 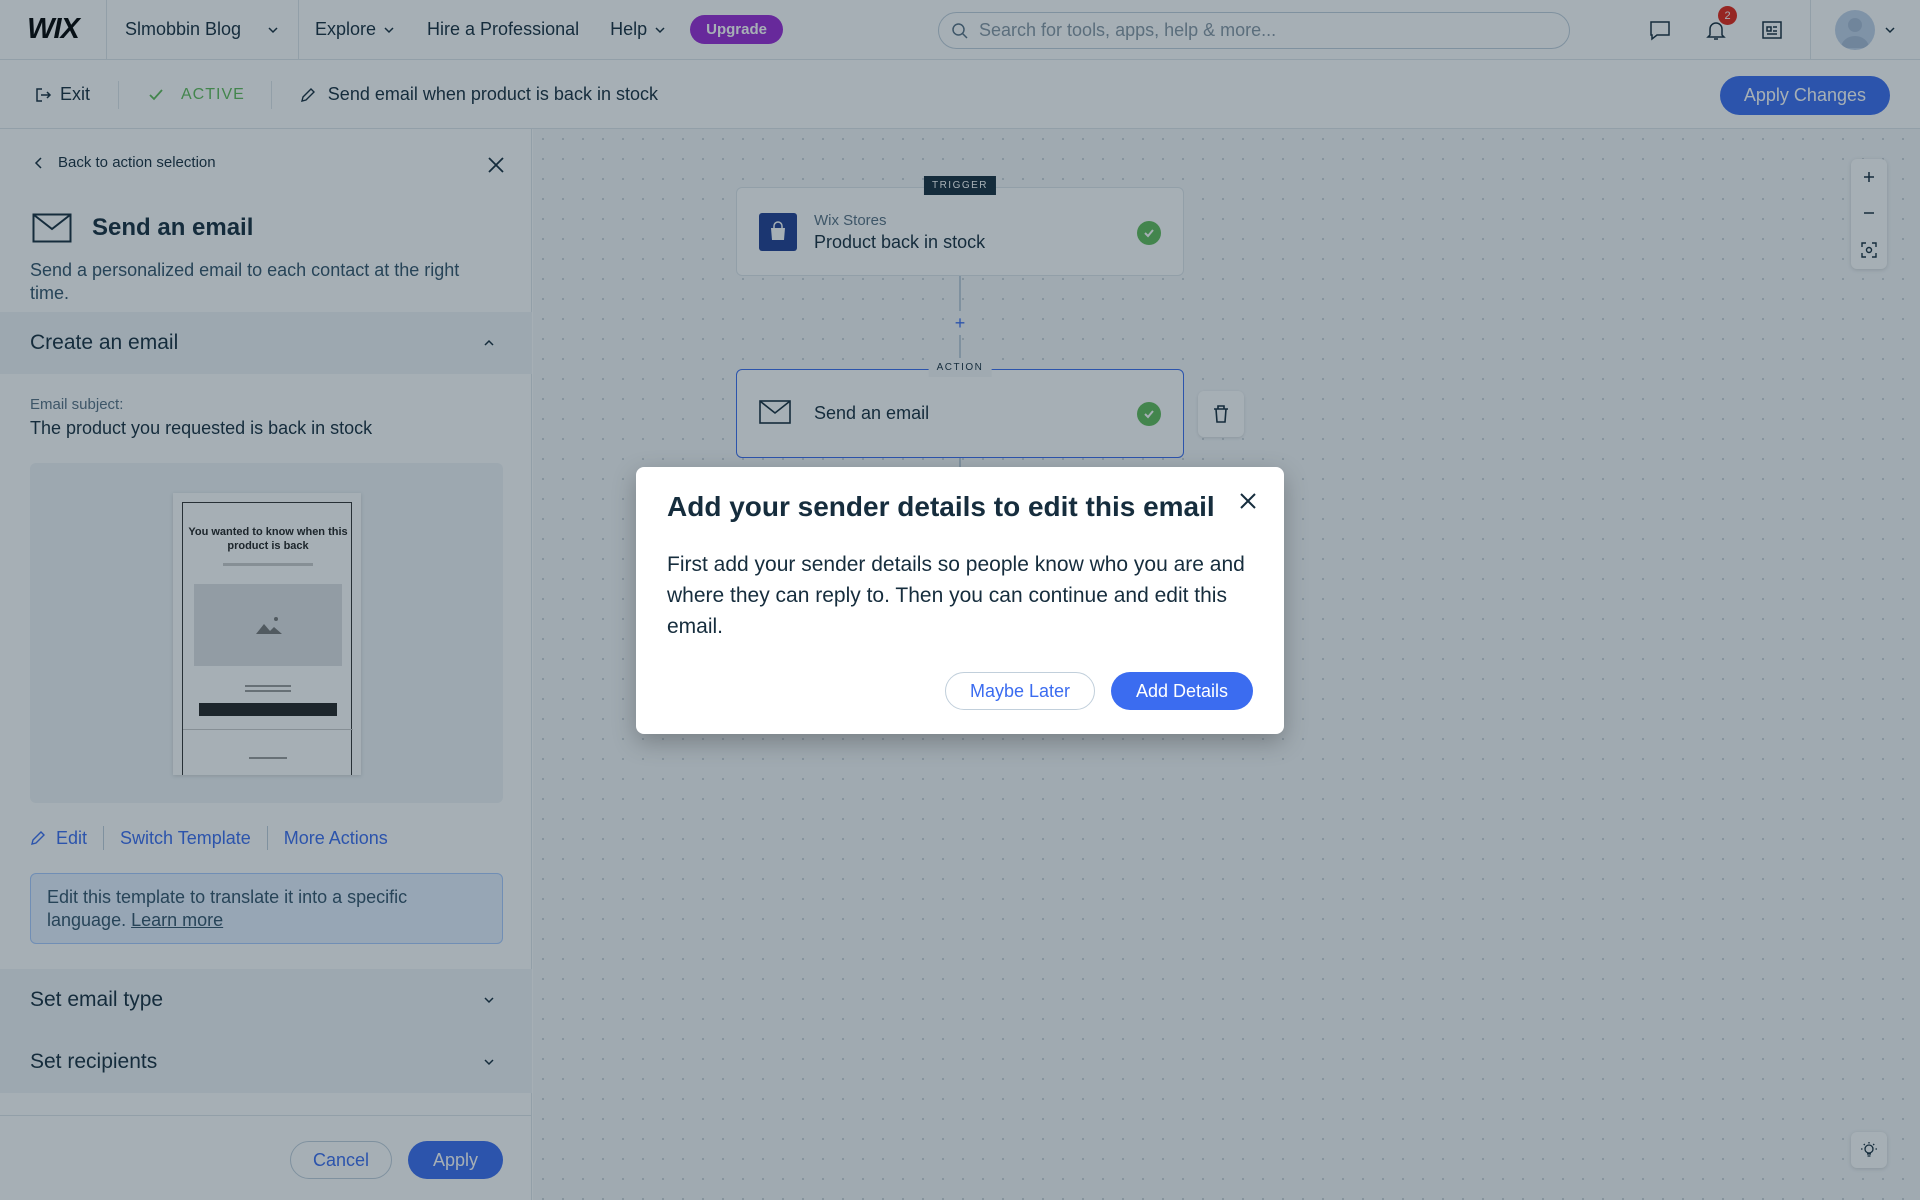 What do you see at coordinates (1020, 691) in the screenshot?
I see `maybe-later-button: Maybe Later` at bounding box center [1020, 691].